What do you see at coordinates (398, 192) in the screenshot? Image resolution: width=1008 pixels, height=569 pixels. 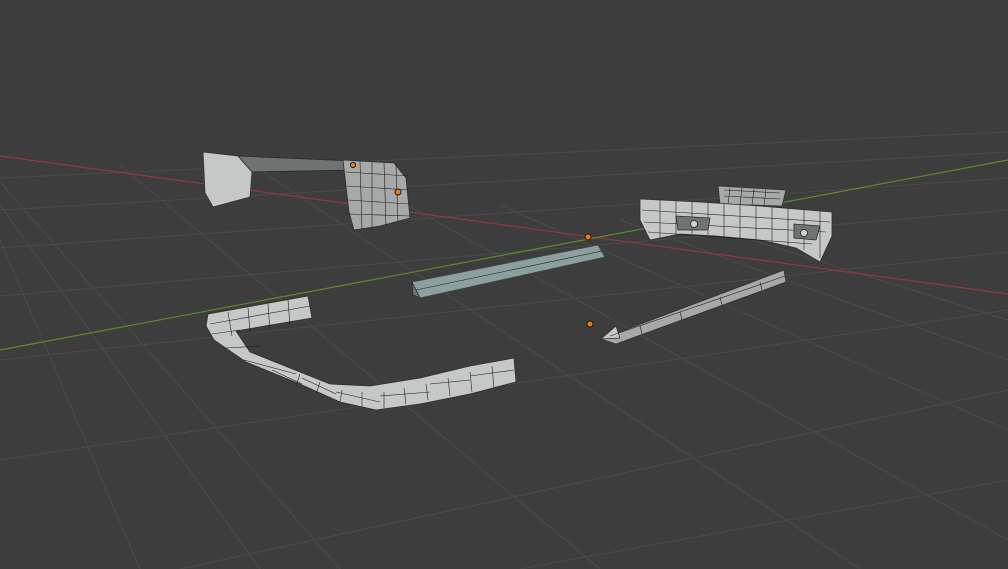 I see `spoiler-origin-dot` at bounding box center [398, 192].